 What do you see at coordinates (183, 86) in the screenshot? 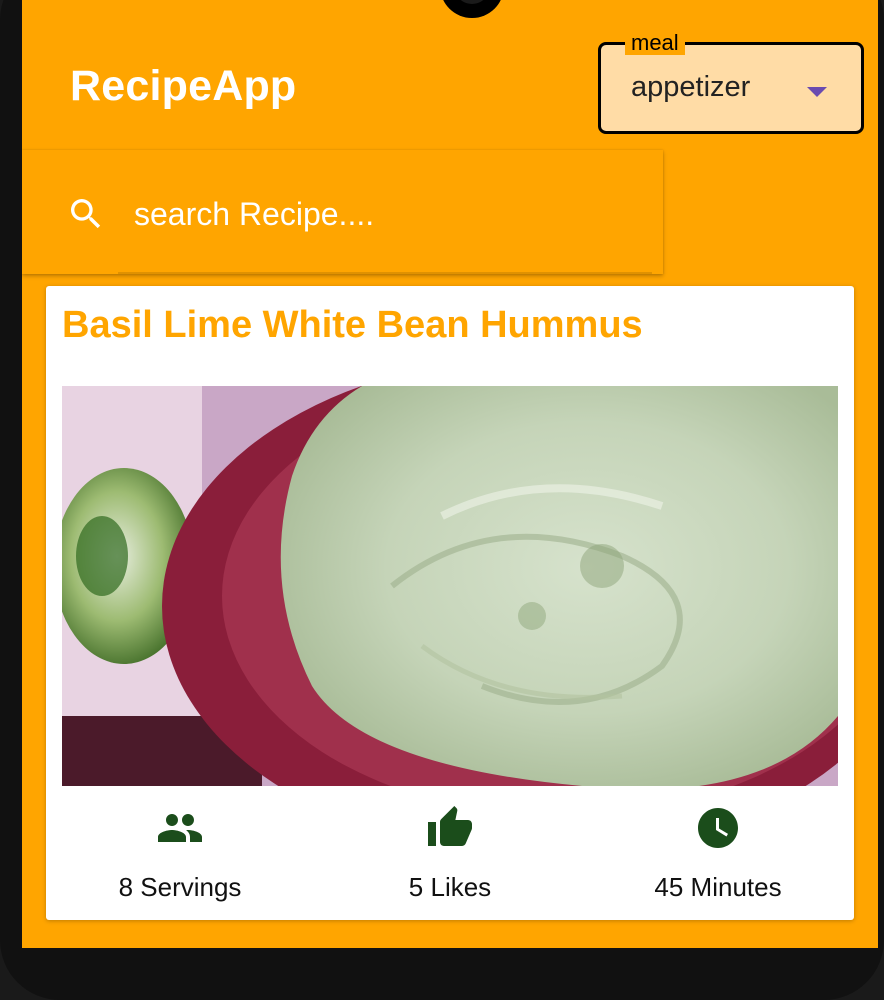
I see `app-title: RecipeApp` at bounding box center [183, 86].